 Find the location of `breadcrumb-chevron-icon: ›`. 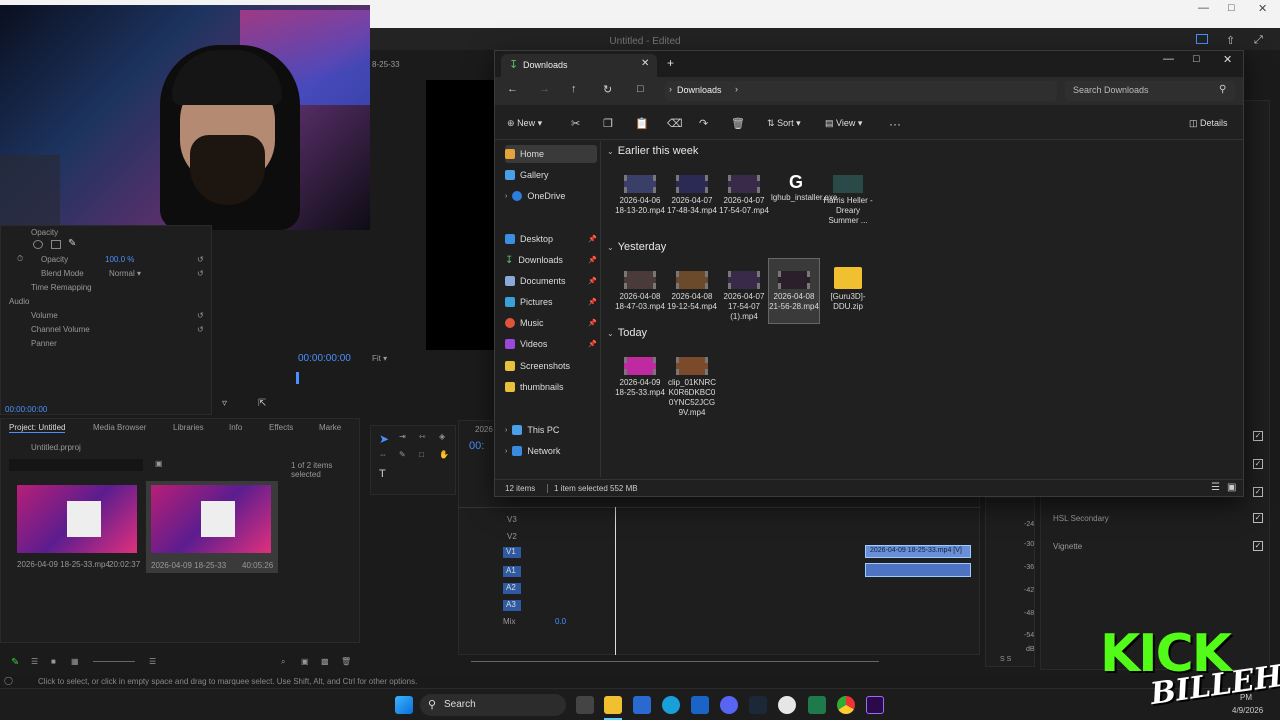

breadcrumb-chevron-icon: › is located at coordinates (736, 89).